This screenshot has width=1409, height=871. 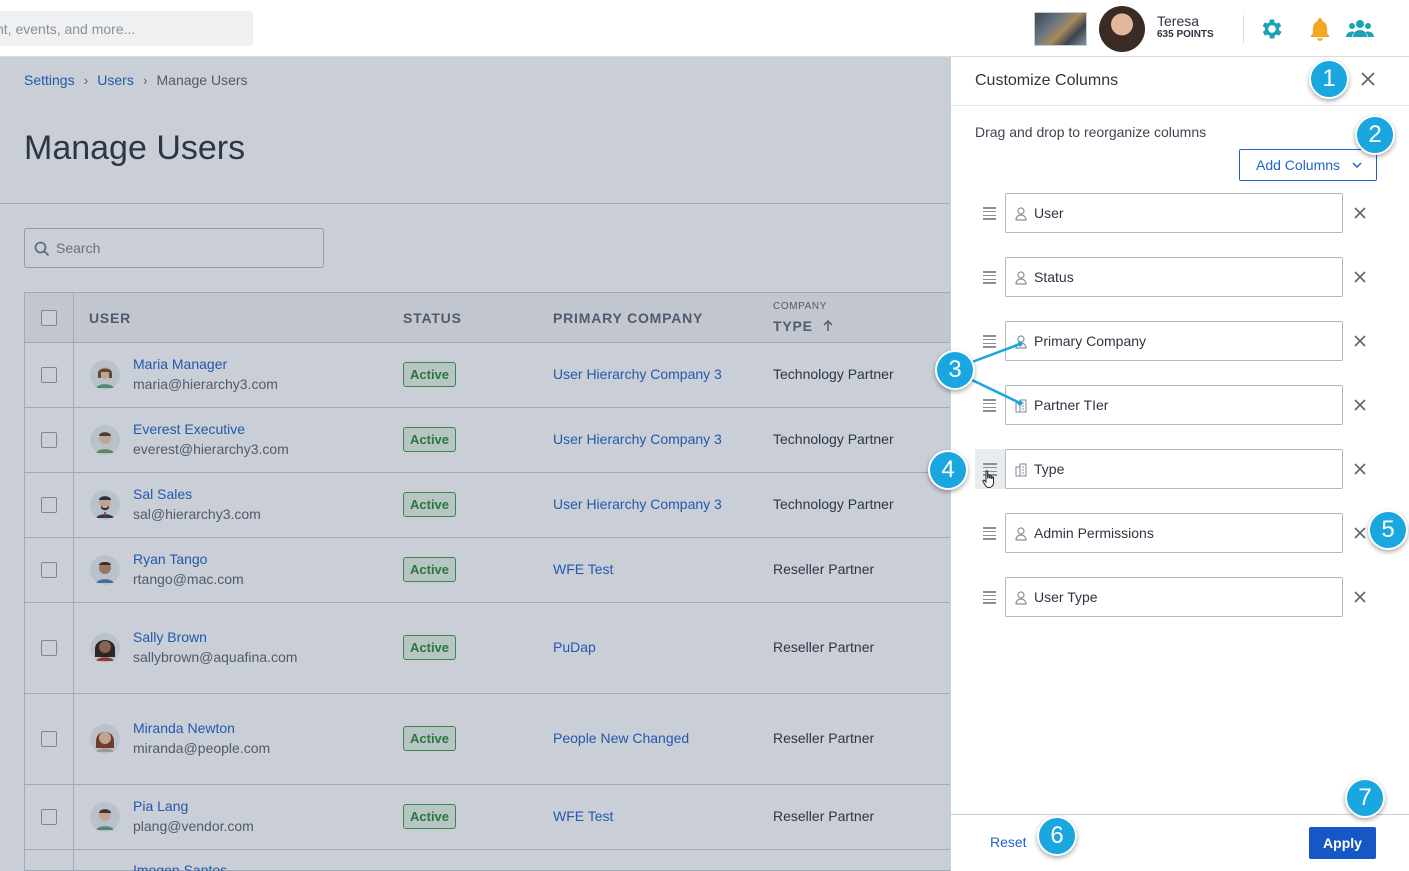 I want to click on add-columns-label: Add Columns, so click(x=1298, y=165).